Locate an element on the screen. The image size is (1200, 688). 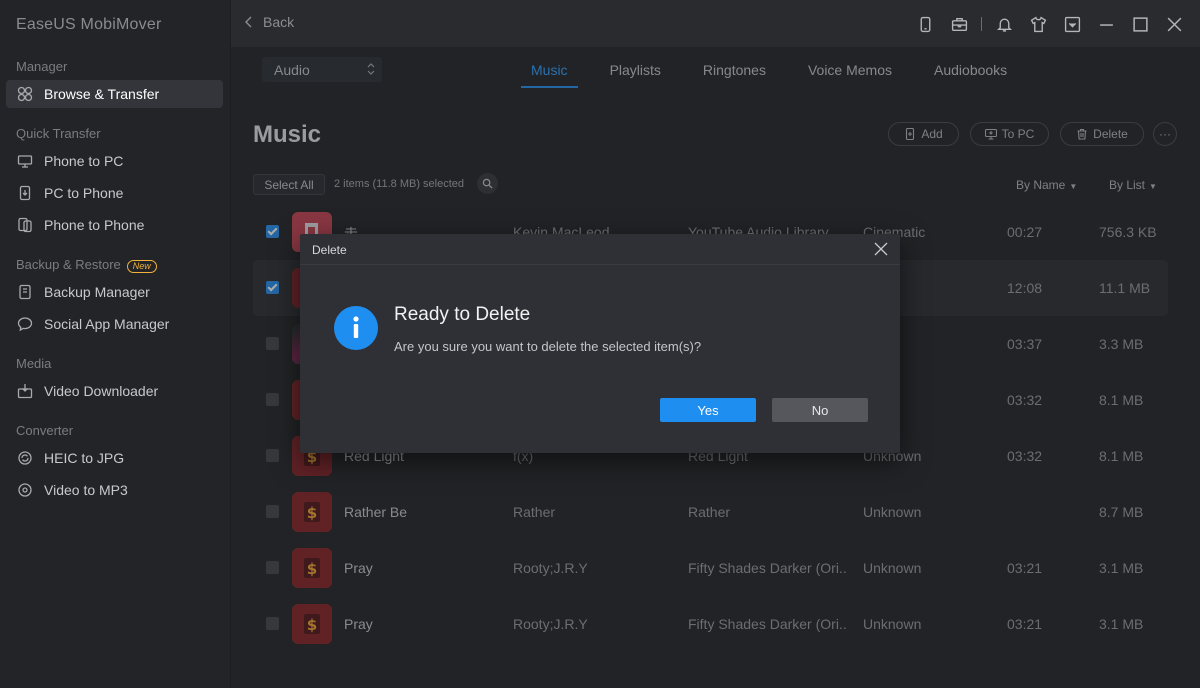
sidebar-item-label: Video to MP3 is located at coordinates (86, 490).